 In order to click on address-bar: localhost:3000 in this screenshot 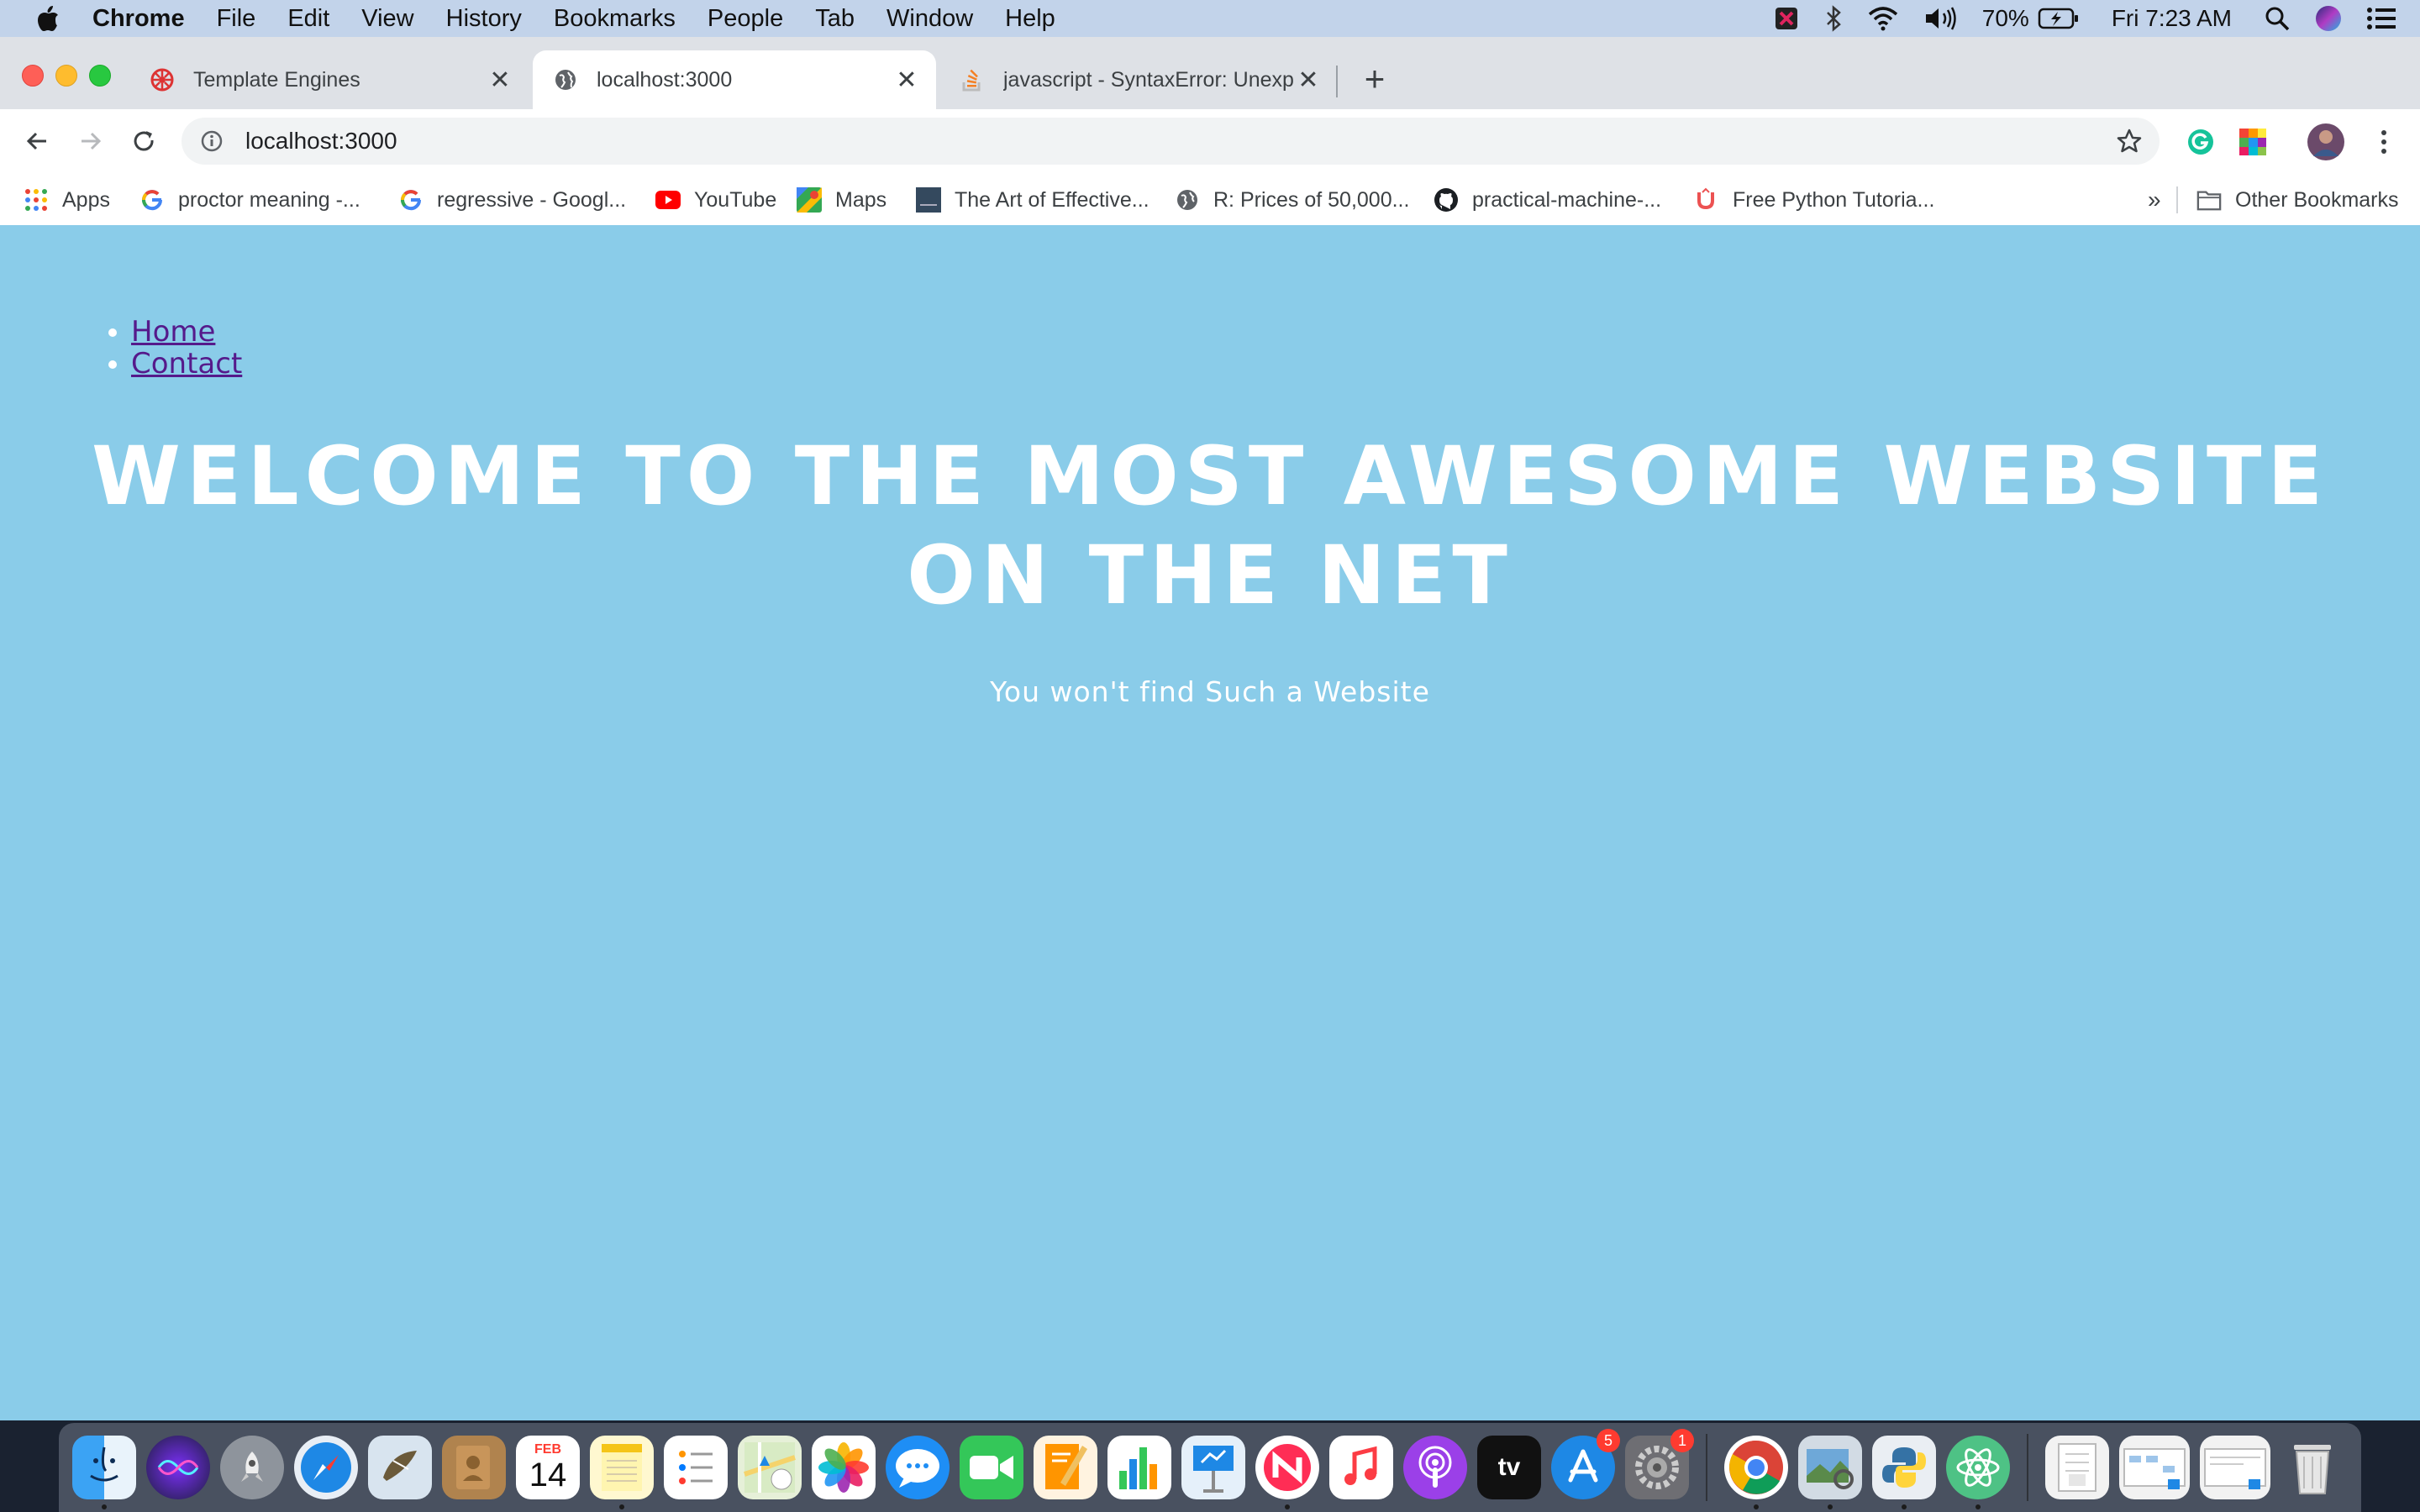, I will do `click(1171, 141)`.